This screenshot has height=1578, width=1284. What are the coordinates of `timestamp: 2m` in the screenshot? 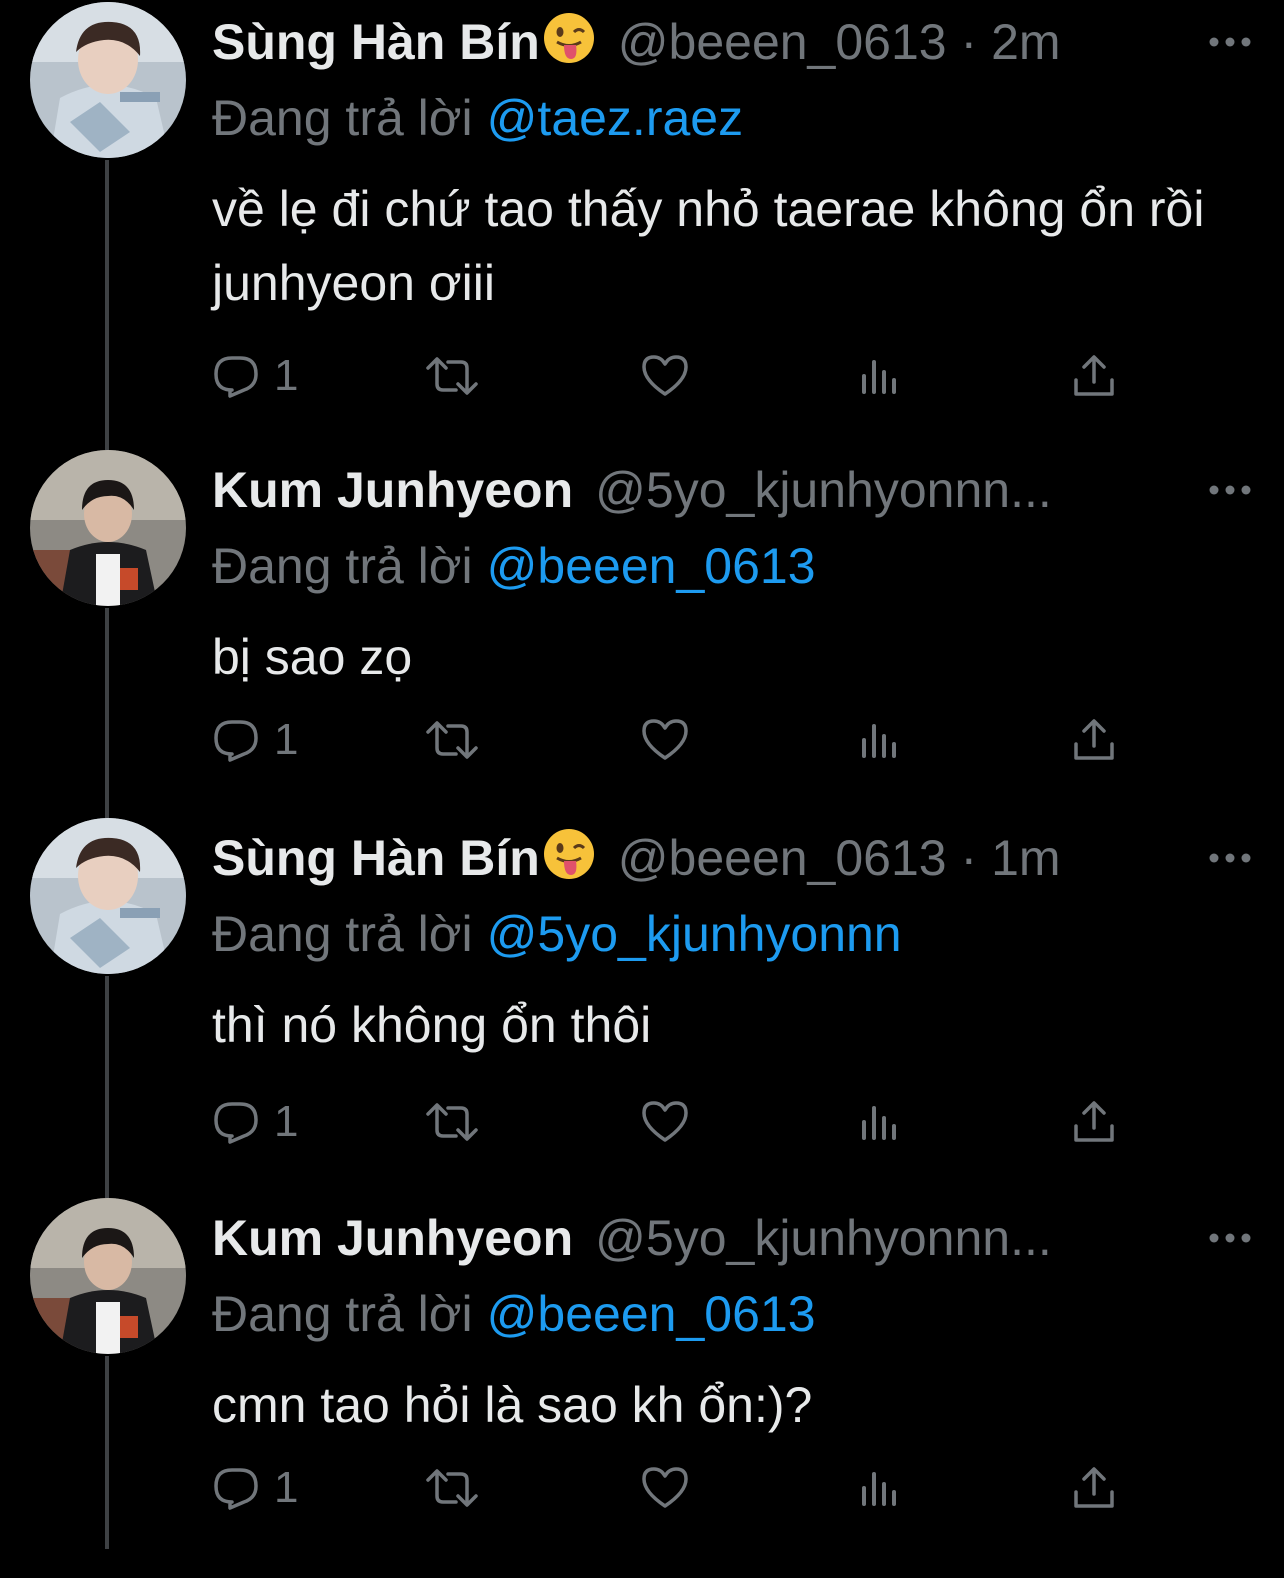 It's located at (1025, 42).